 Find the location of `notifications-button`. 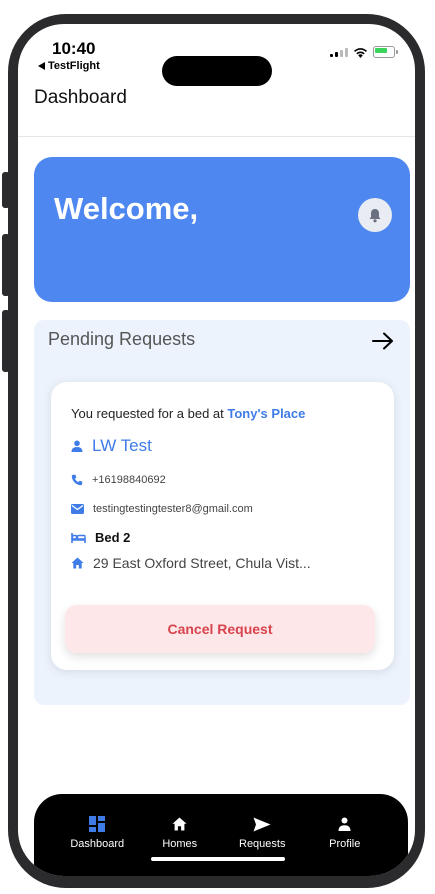

notifications-button is located at coordinates (375, 215).